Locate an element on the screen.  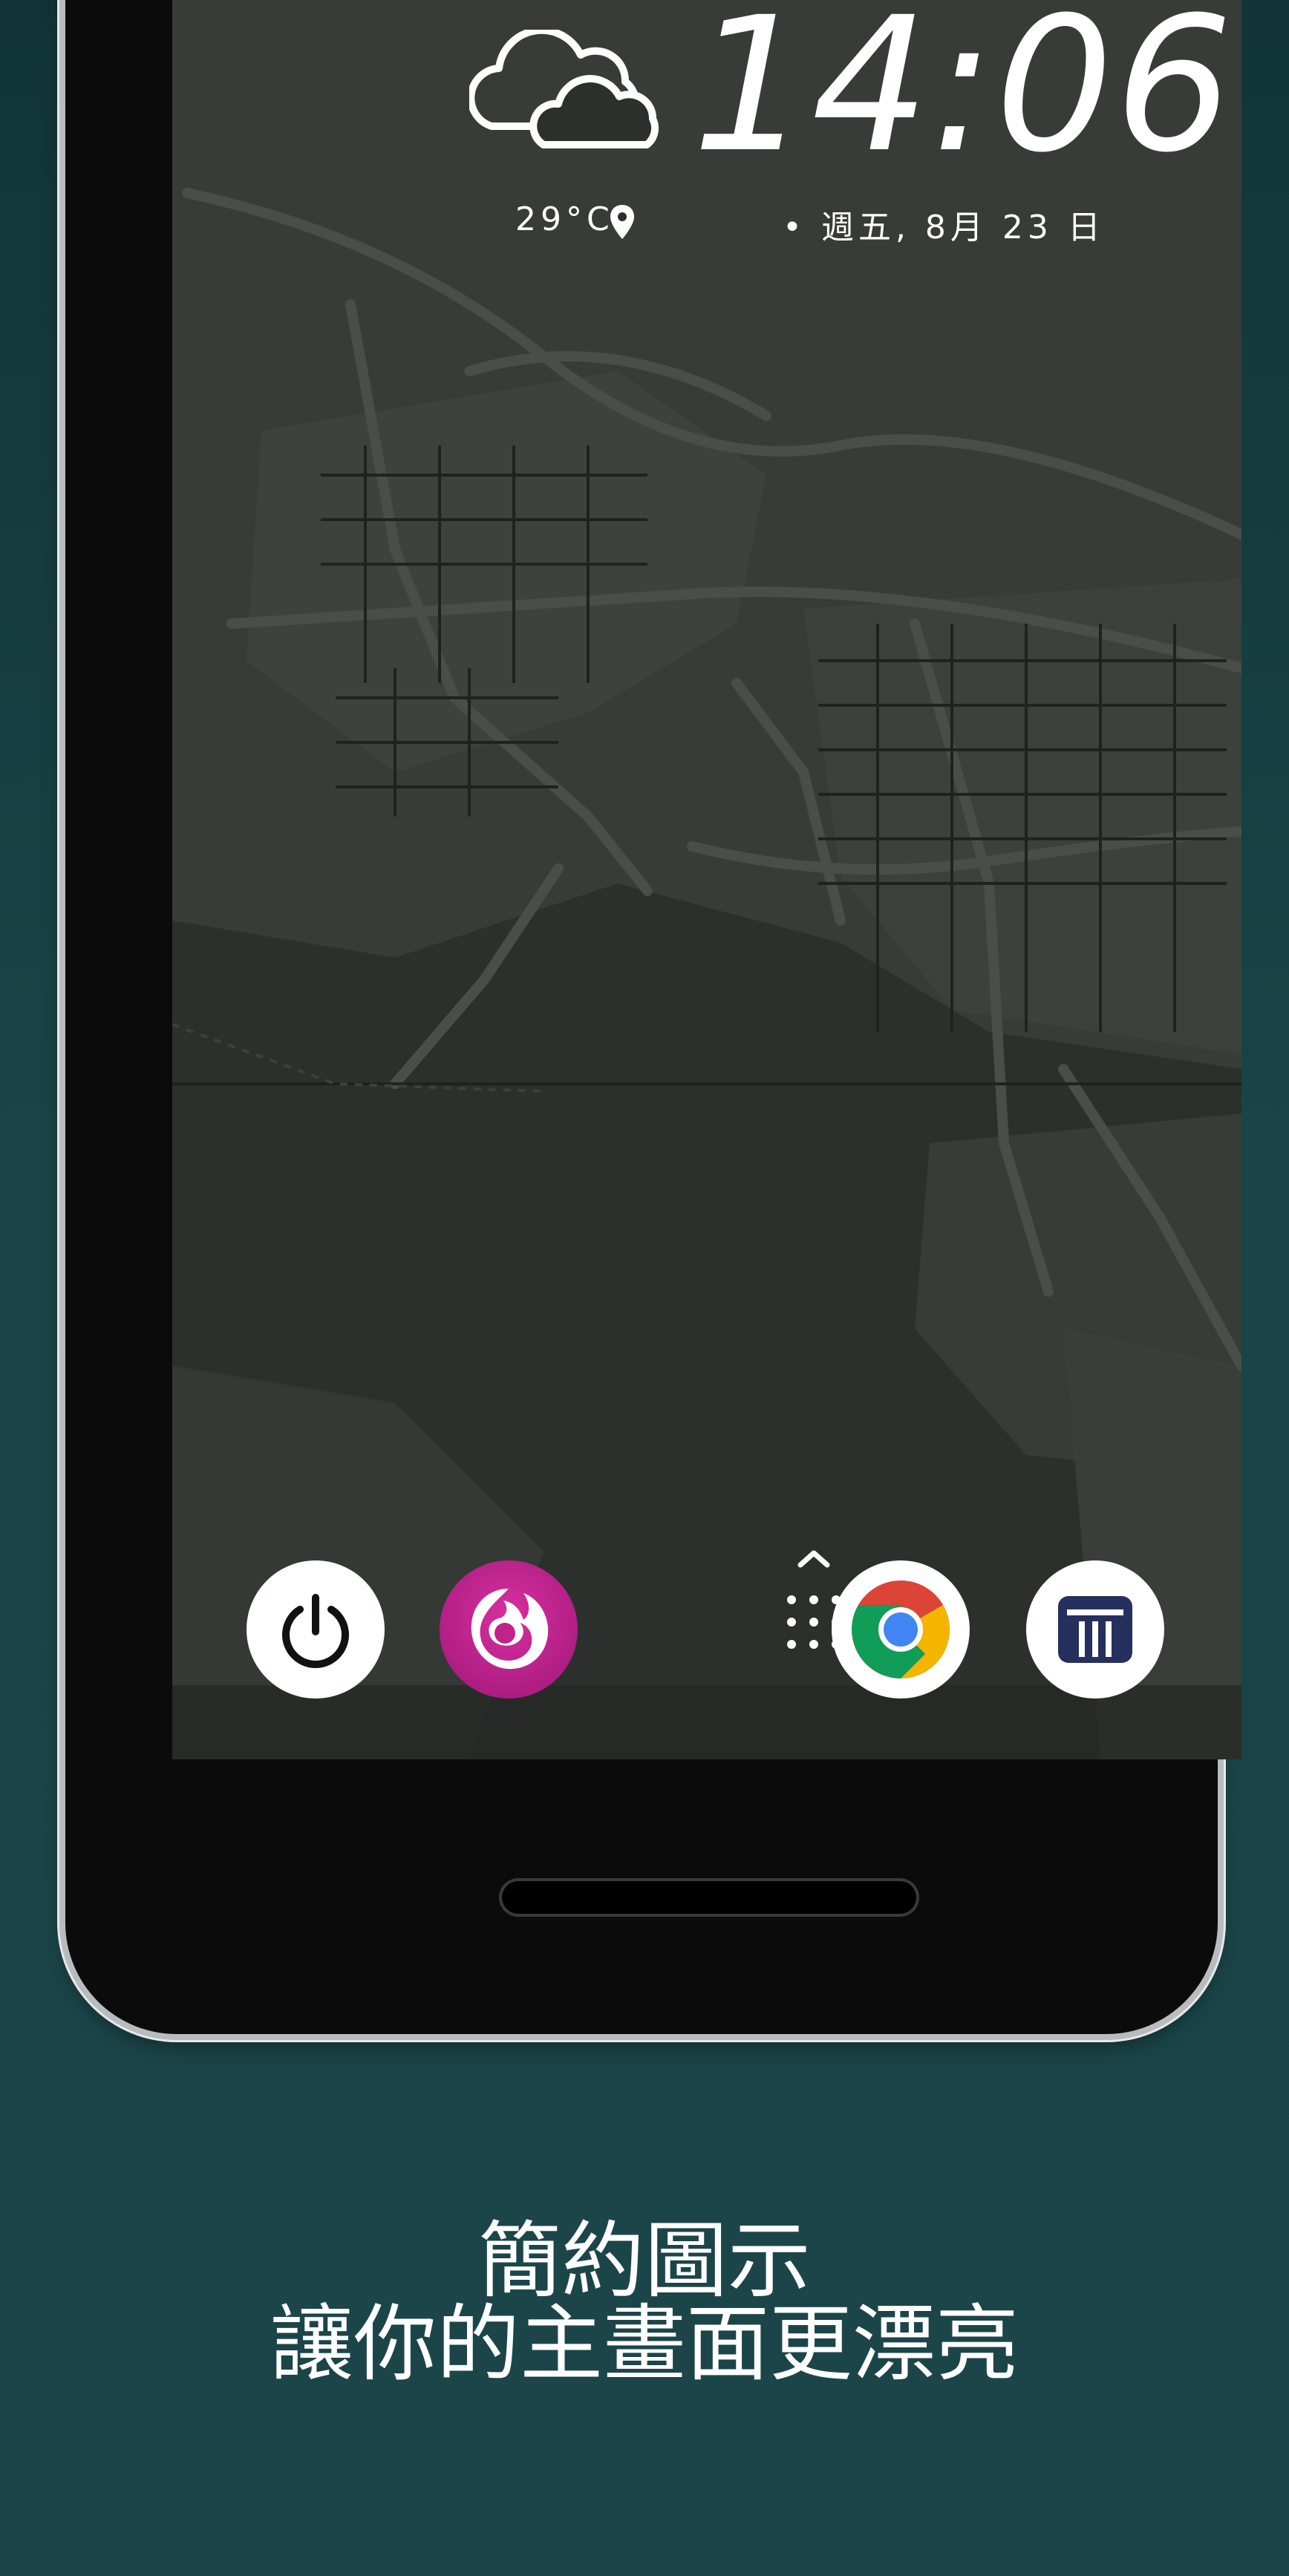
power-app-icon is located at coordinates (316, 1629).